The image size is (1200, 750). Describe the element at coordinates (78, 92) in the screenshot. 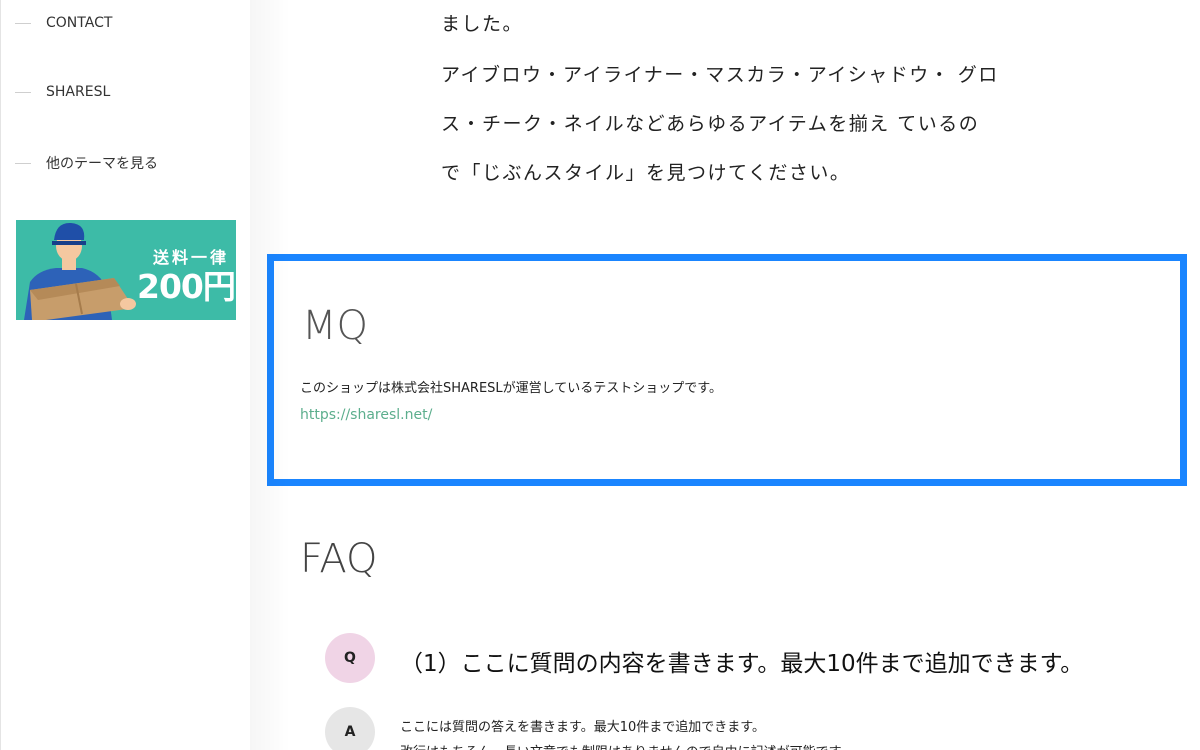

I see `sidebar-item-label: SHARESL` at that location.